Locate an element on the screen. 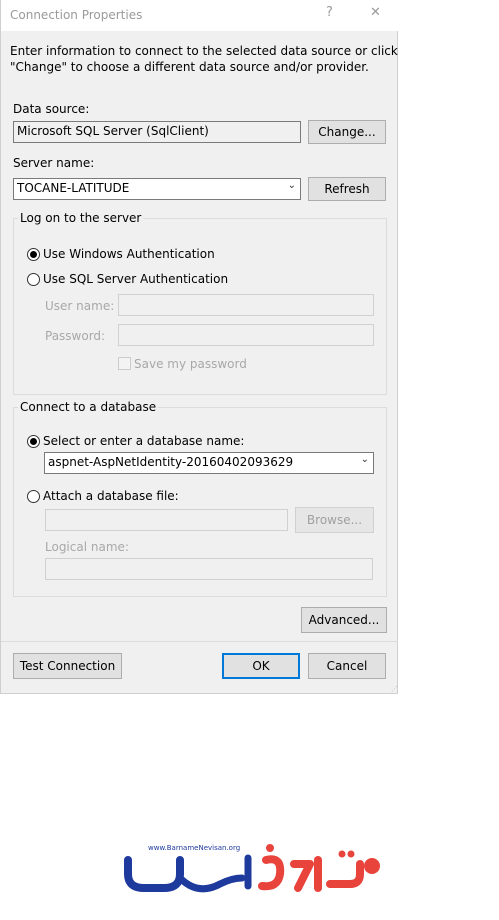 This screenshot has height=920, width=499. select-database-radio is located at coordinates (33, 441).